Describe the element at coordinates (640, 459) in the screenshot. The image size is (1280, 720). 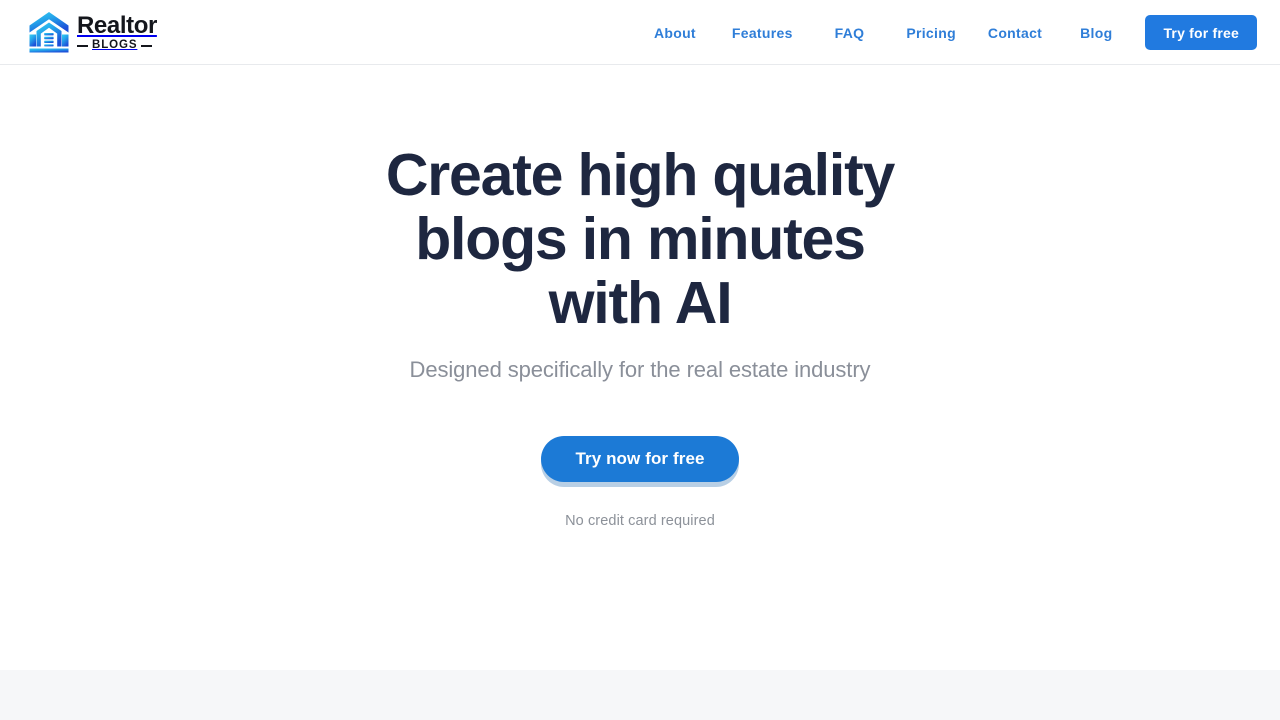
I see `hero-try-now-button: Try now for free` at that location.